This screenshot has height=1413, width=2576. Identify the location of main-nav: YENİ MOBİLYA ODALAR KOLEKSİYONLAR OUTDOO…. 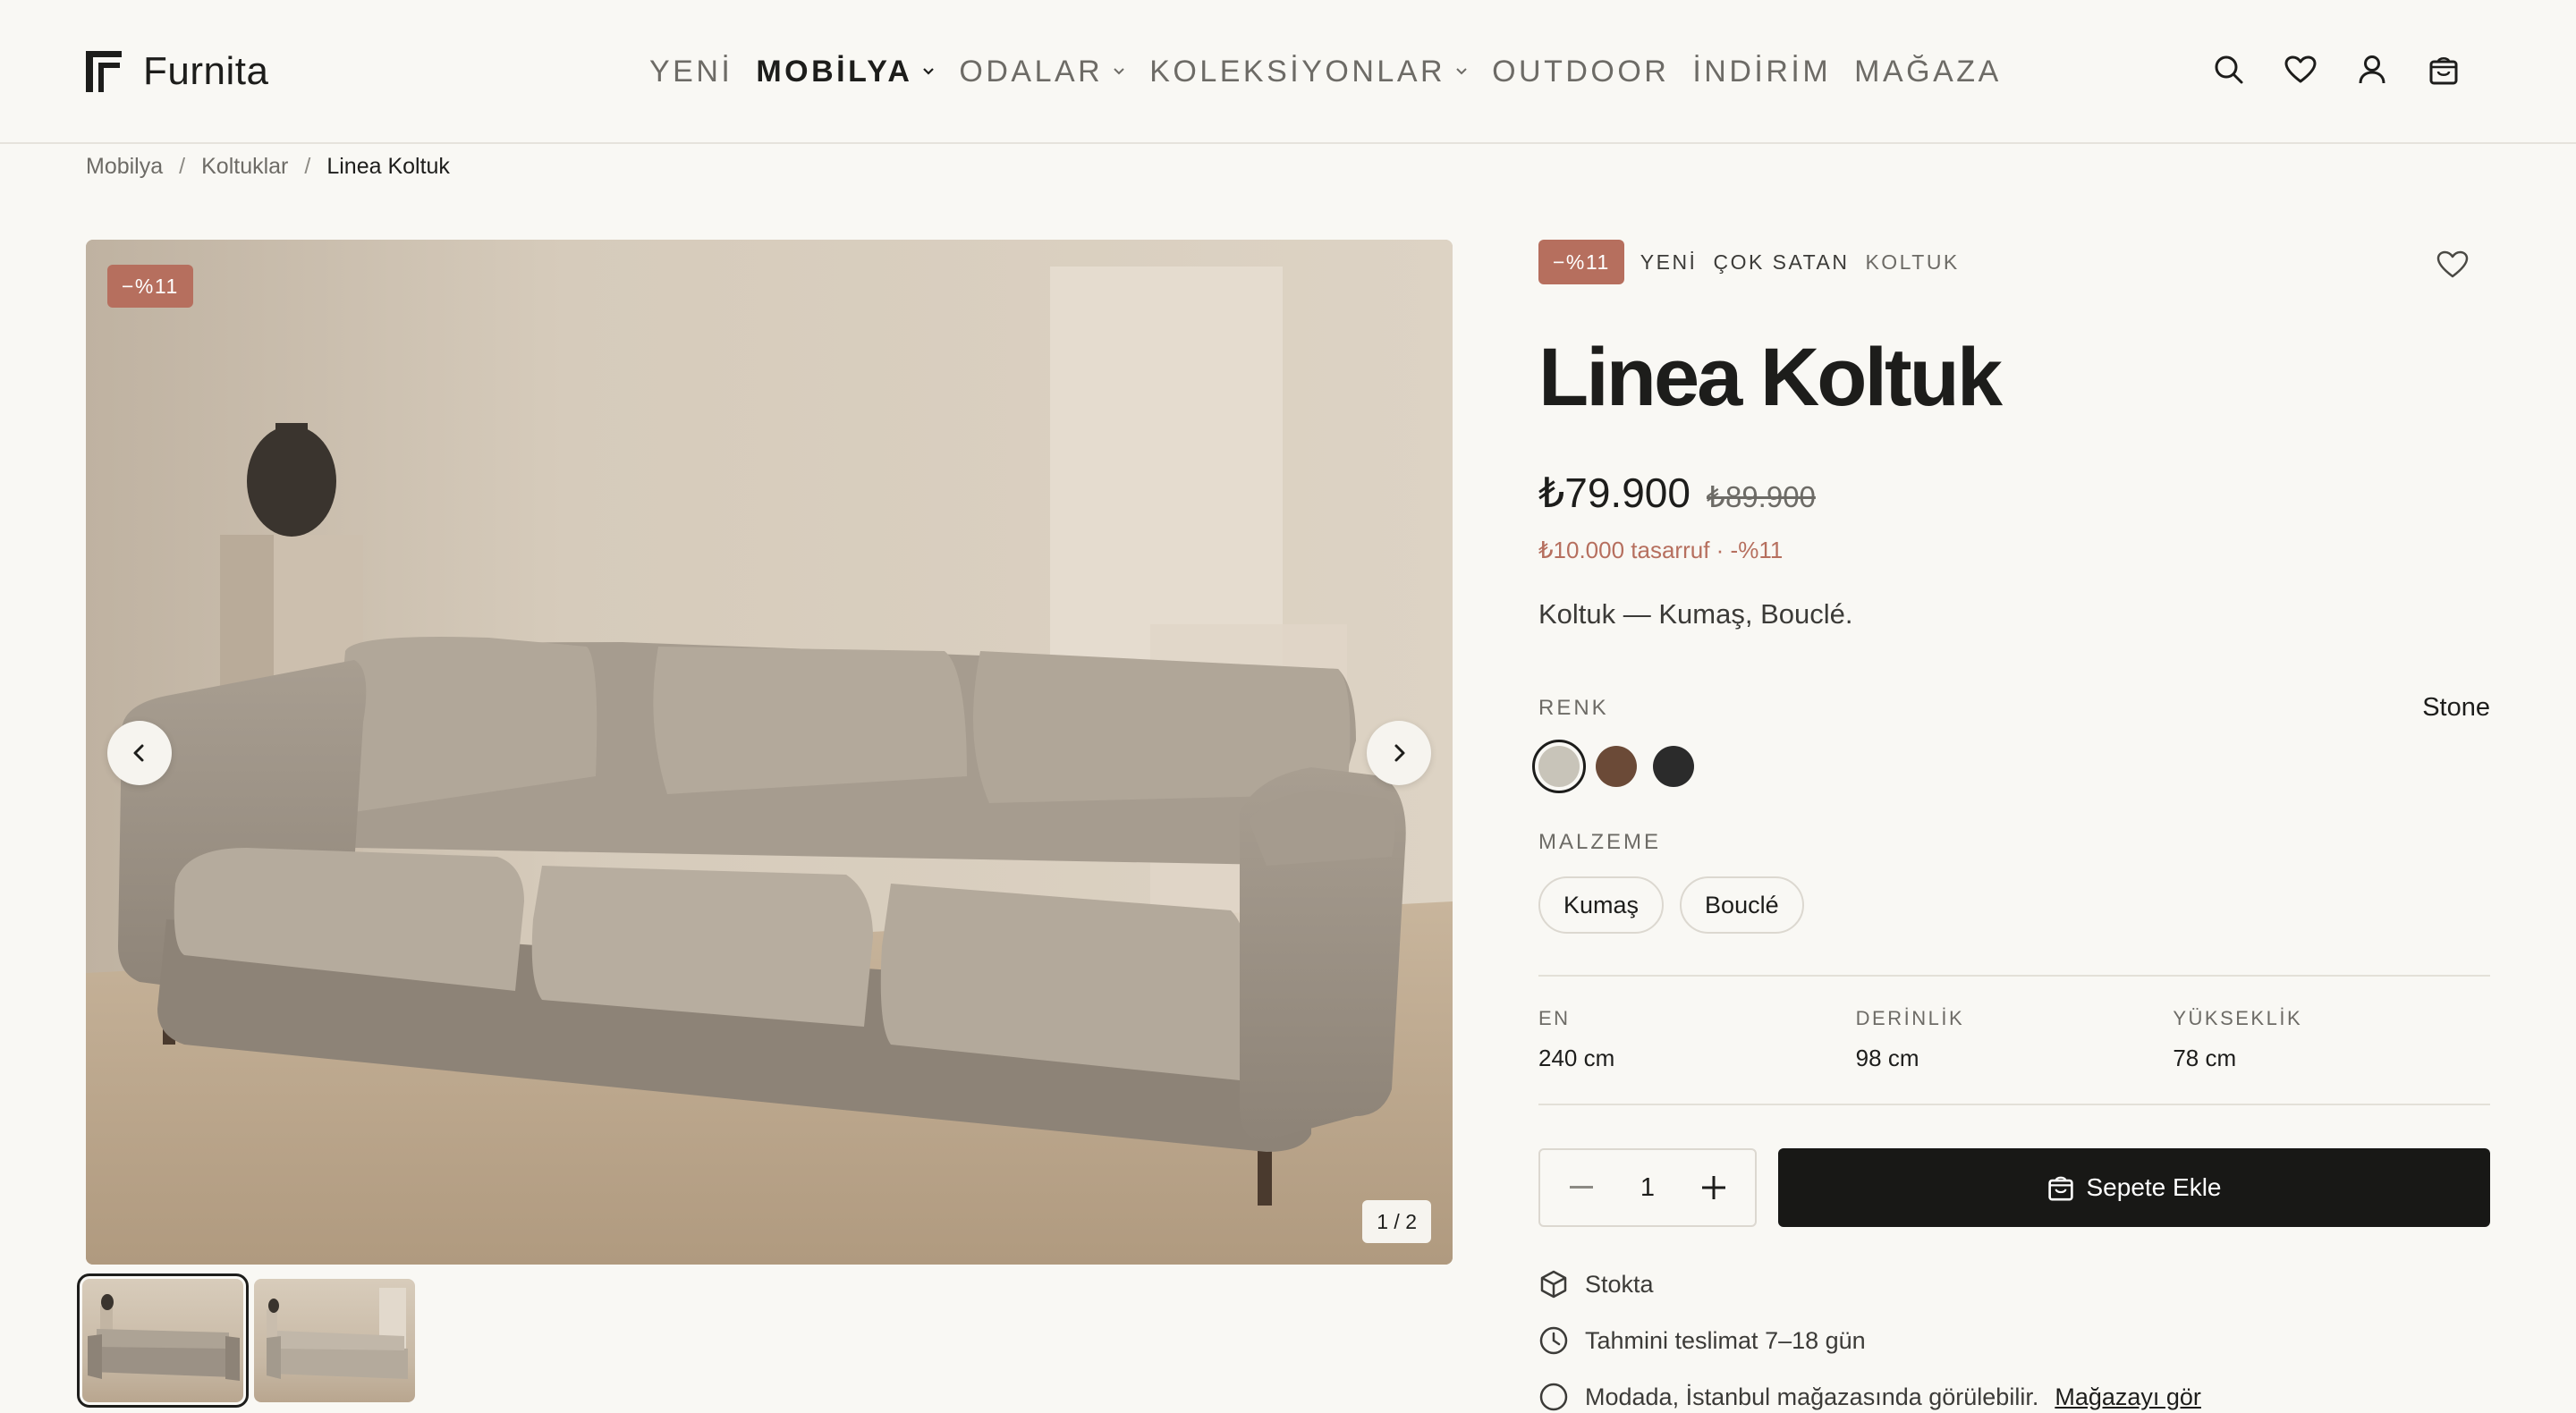
(1325, 71).